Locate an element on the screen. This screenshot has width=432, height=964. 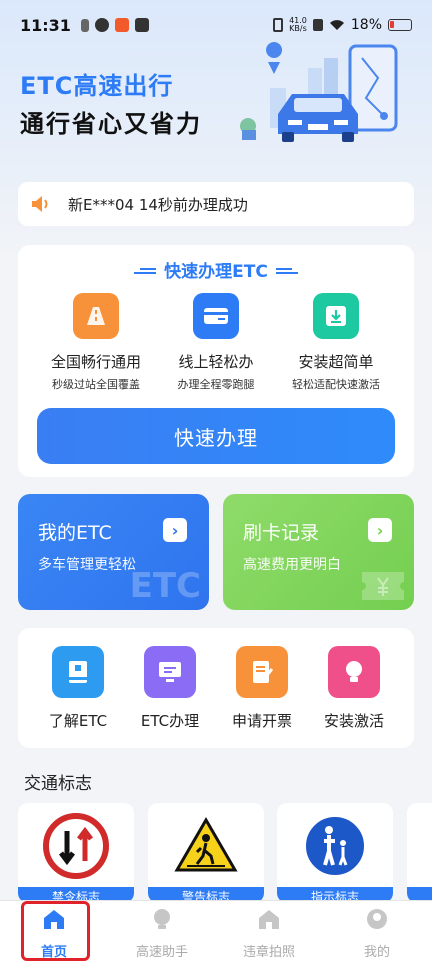
hero-subtitle: 通行省心又省力 is located at coordinates (111, 124).